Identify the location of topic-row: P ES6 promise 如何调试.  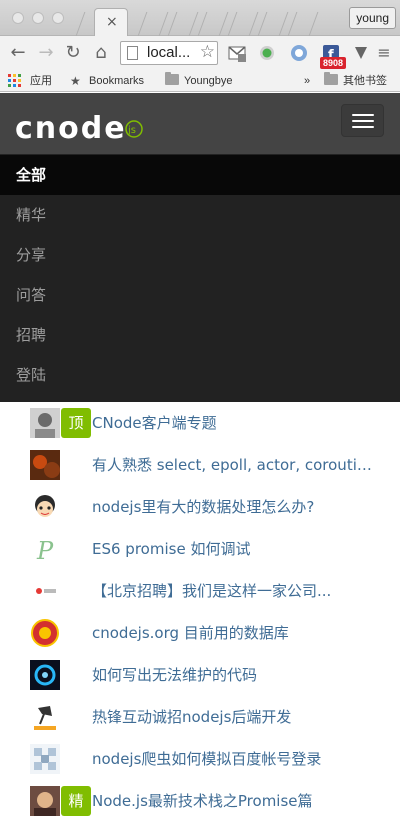
(200, 549).